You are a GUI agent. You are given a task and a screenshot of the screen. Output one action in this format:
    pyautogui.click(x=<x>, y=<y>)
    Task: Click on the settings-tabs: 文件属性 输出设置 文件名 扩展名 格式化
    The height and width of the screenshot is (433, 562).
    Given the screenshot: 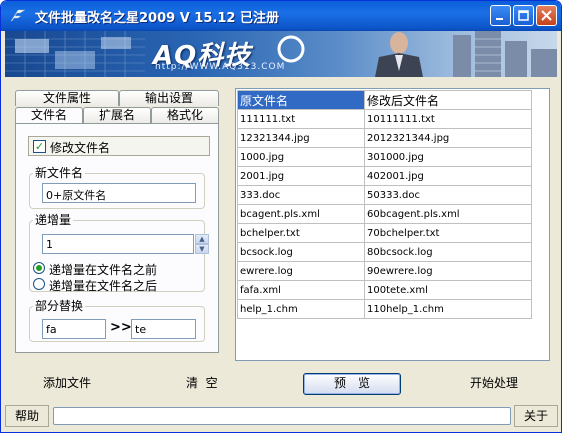 What is the action you would take?
    pyautogui.click(x=117, y=107)
    